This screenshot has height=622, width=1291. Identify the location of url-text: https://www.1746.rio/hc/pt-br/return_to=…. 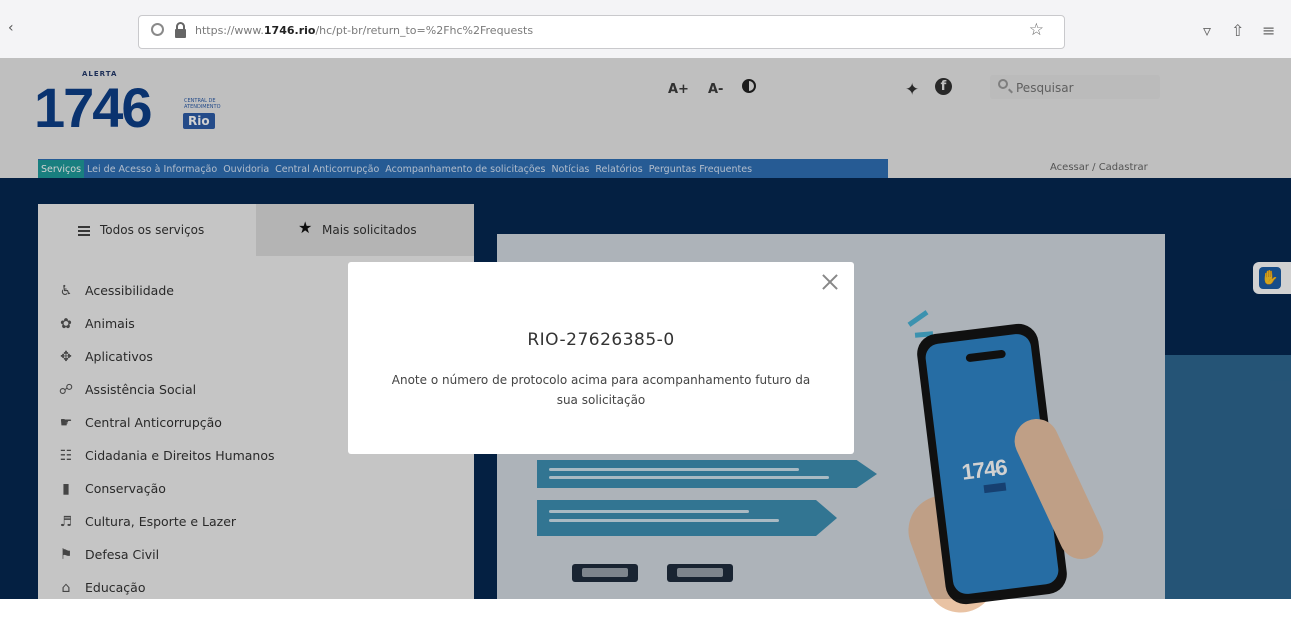
(364, 30).